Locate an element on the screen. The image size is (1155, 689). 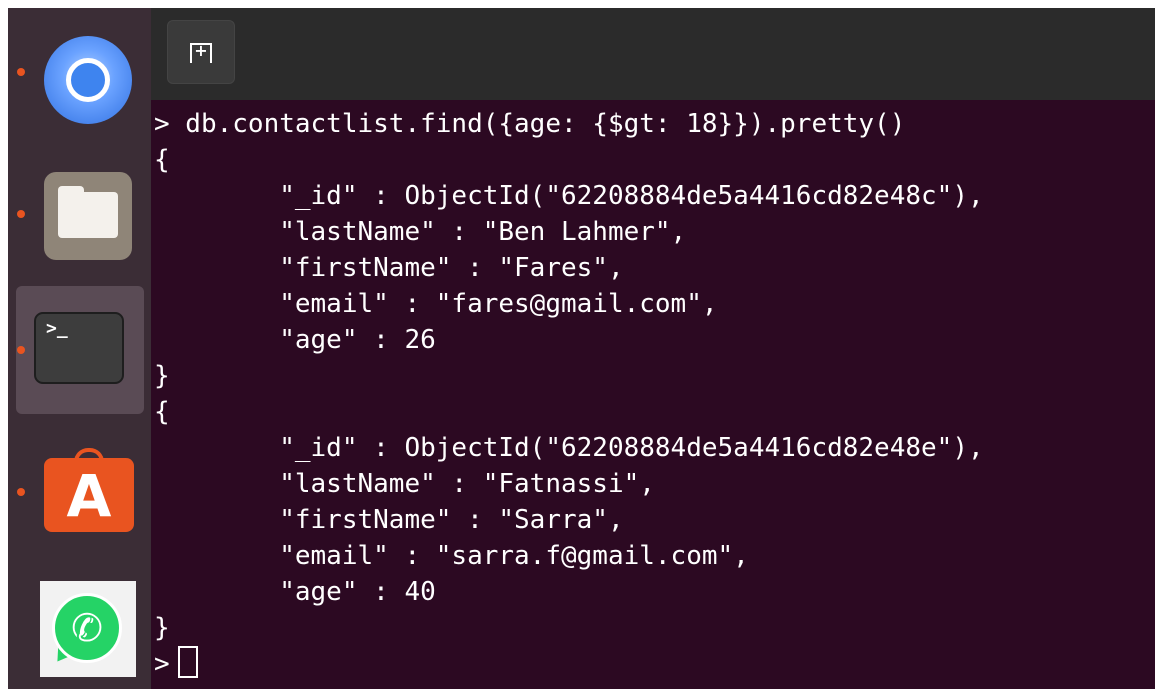
dock: >_ A ✆ is located at coordinates (79, 348).